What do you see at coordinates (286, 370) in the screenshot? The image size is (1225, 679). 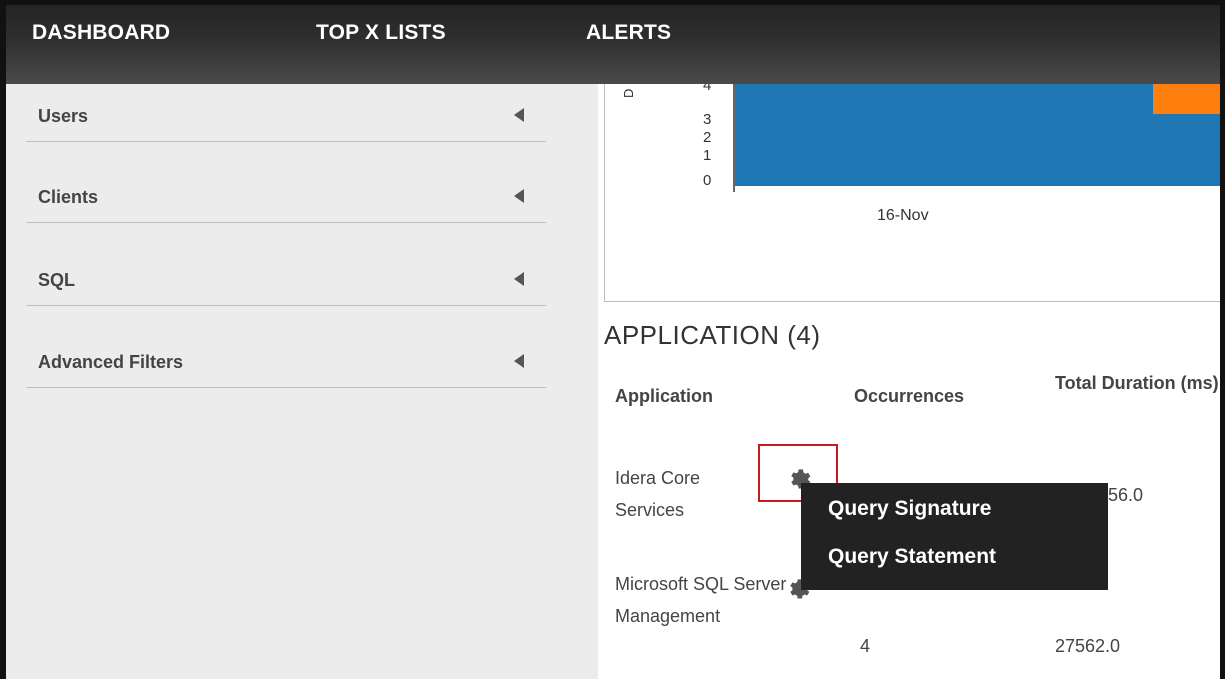 I see `sidebar-item-advanced-filters: Advanced Filters` at bounding box center [286, 370].